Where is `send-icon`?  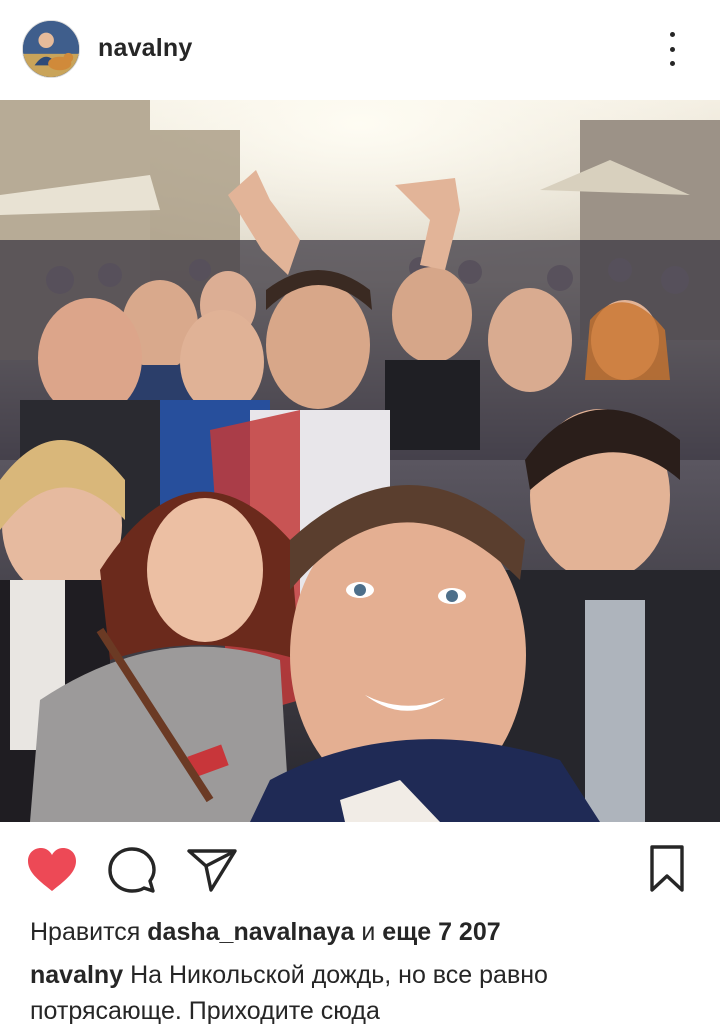 send-icon is located at coordinates (212, 870).